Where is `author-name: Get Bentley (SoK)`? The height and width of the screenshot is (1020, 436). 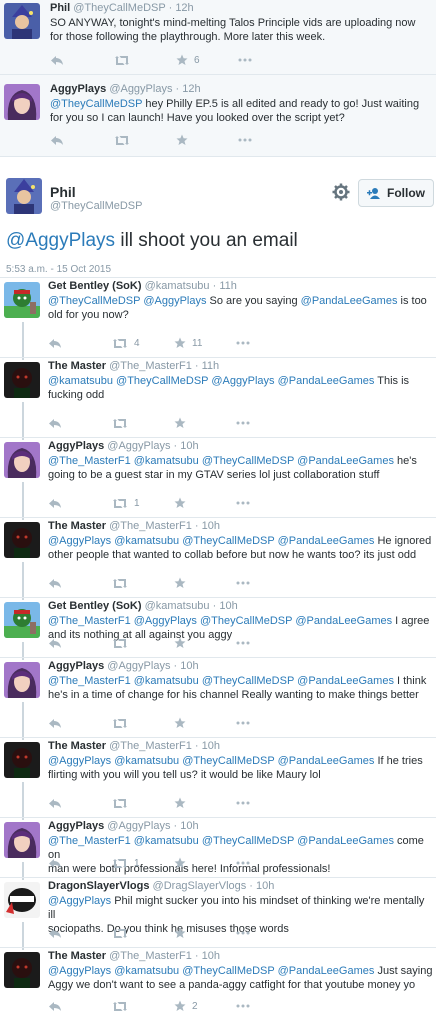
author-name: Get Bentley (SoK) is located at coordinates (95, 606).